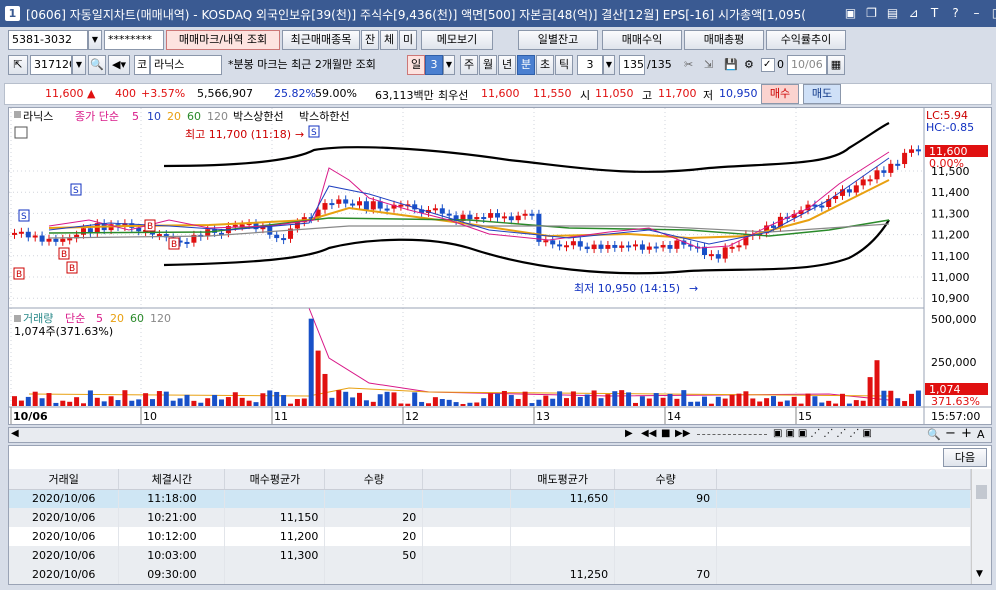 Image resolution: width=996 pixels, height=590 pixels. I want to click on period-year-button: 년, so click(507, 65).